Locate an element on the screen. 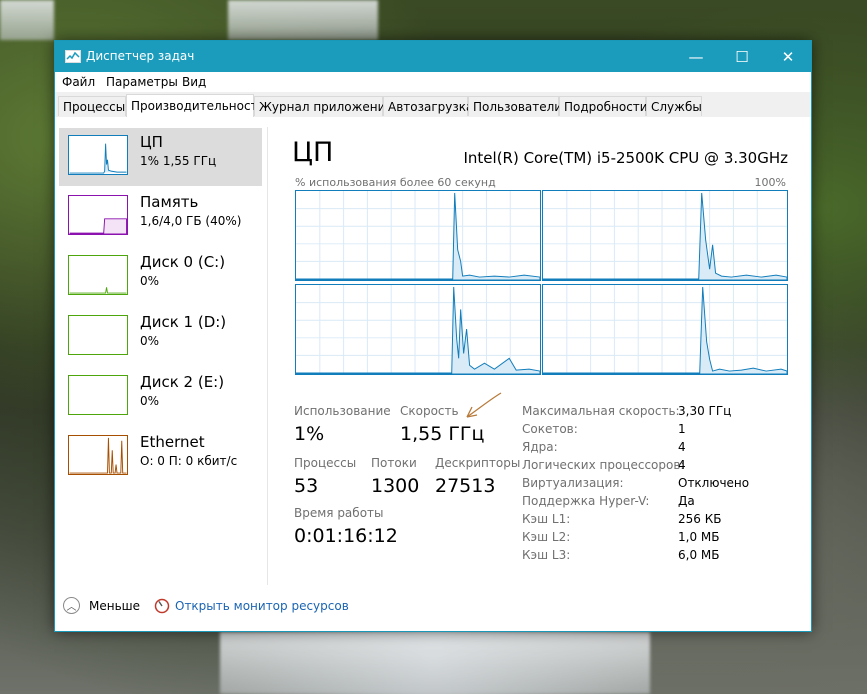 This screenshot has height=694, width=867. sidebar-item-disk0: Диск 0 (C:) 0% is located at coordinates (160, 277).